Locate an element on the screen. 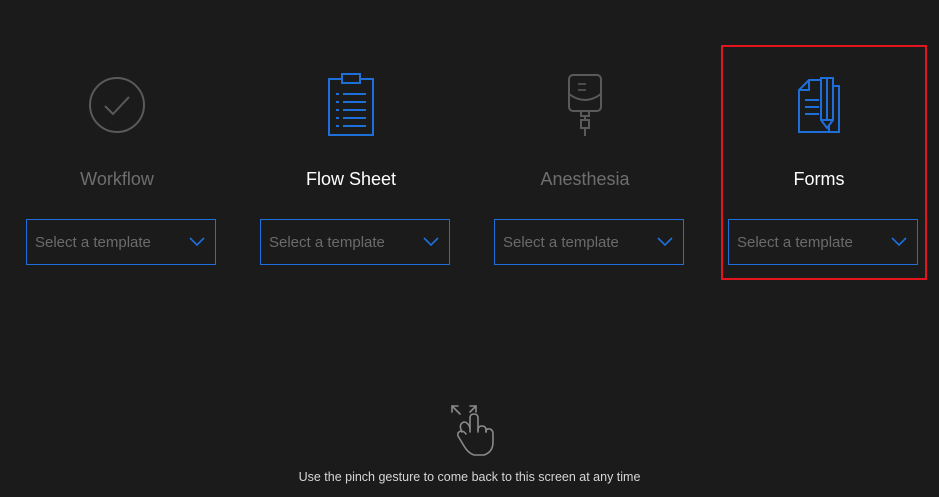  flow-sheet-select-placeholder: Select a template is located at coordinates (327, 242).